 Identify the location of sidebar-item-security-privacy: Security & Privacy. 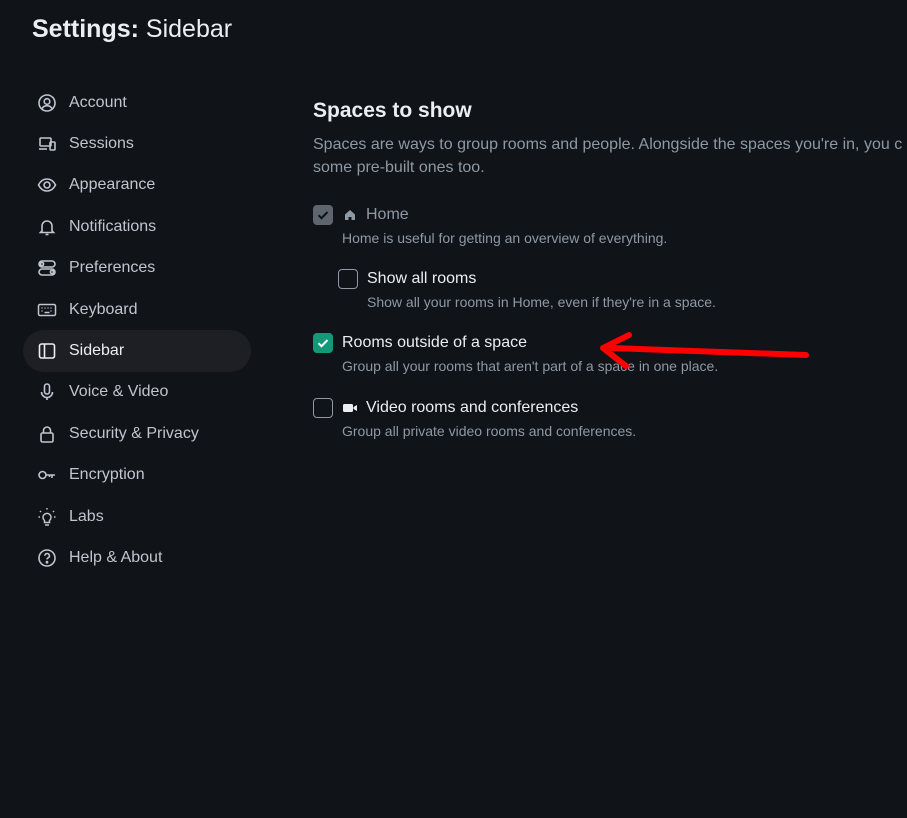
(137, 433).